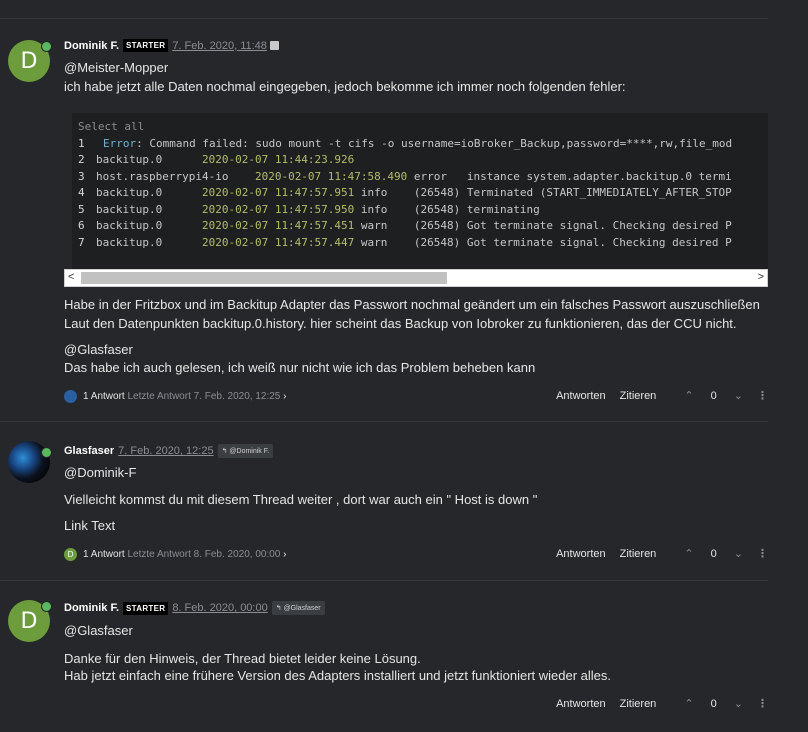  What do you see at coordinates (423, 160) in the screenshot?
I see `code-line: 2 backitup.0 2020-02-07 11:44:23.926` at bounding box center [423, 160].